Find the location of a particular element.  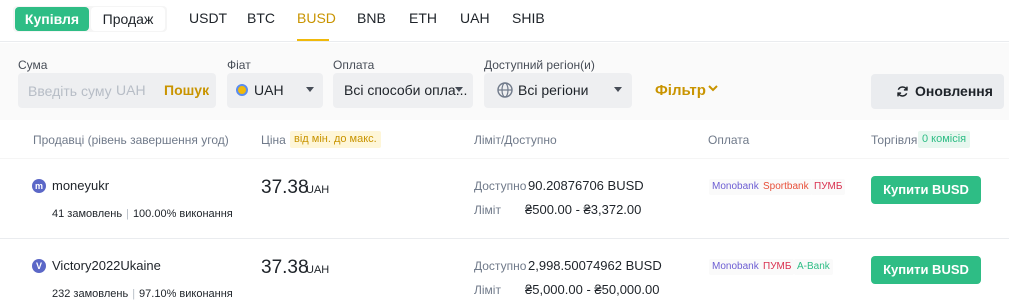

column-header-sellers: Продавці (рівень завершення угод) is located at coordinates (131, 140).